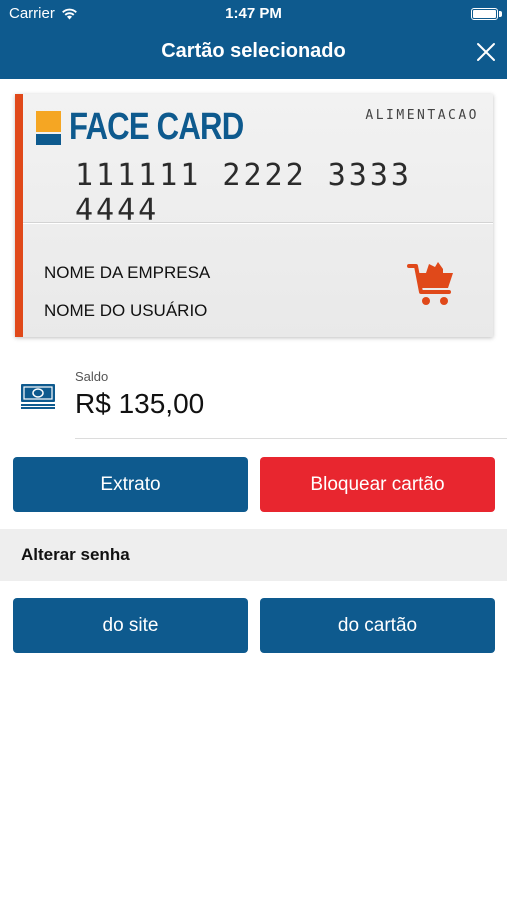 This screenshot has width=507, height=900. Describe the element at coordinates (500, 14) in the screenshot. I see `battery-tip` at that location.